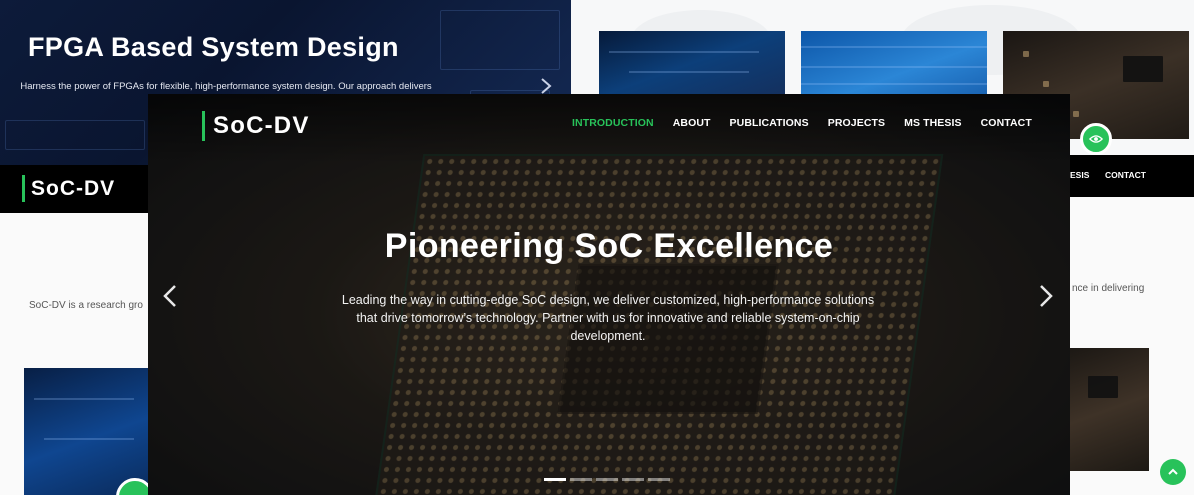 The width and height of the screenshot is (1194, 495). What do you see at coordinates (769, 123) in the screenshot?
I see `nav-item-publications: PUBLICATIONS` at bounding box center [769, 123].